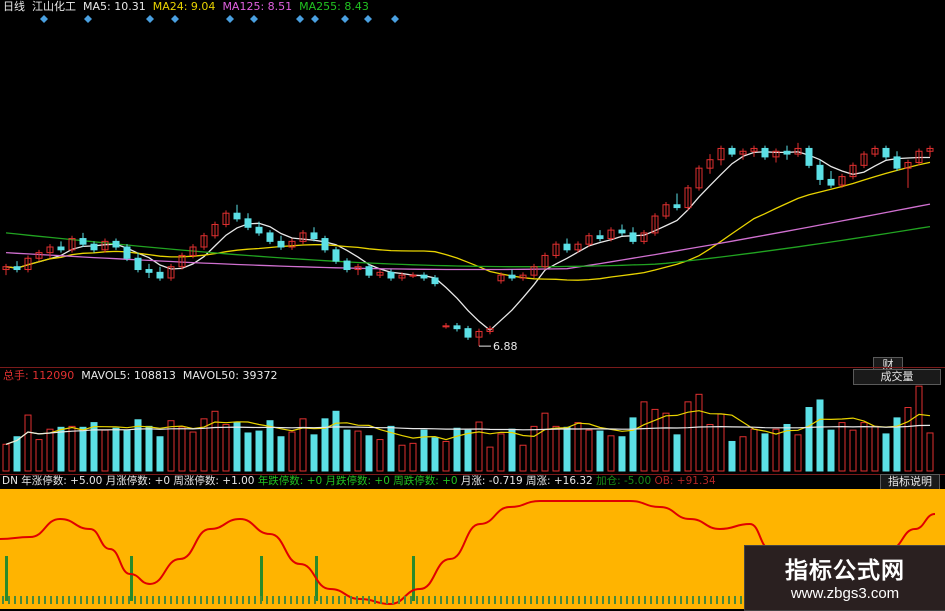  I want to click on week-limit-down: 周跌停数: +0, so click(425, 481).